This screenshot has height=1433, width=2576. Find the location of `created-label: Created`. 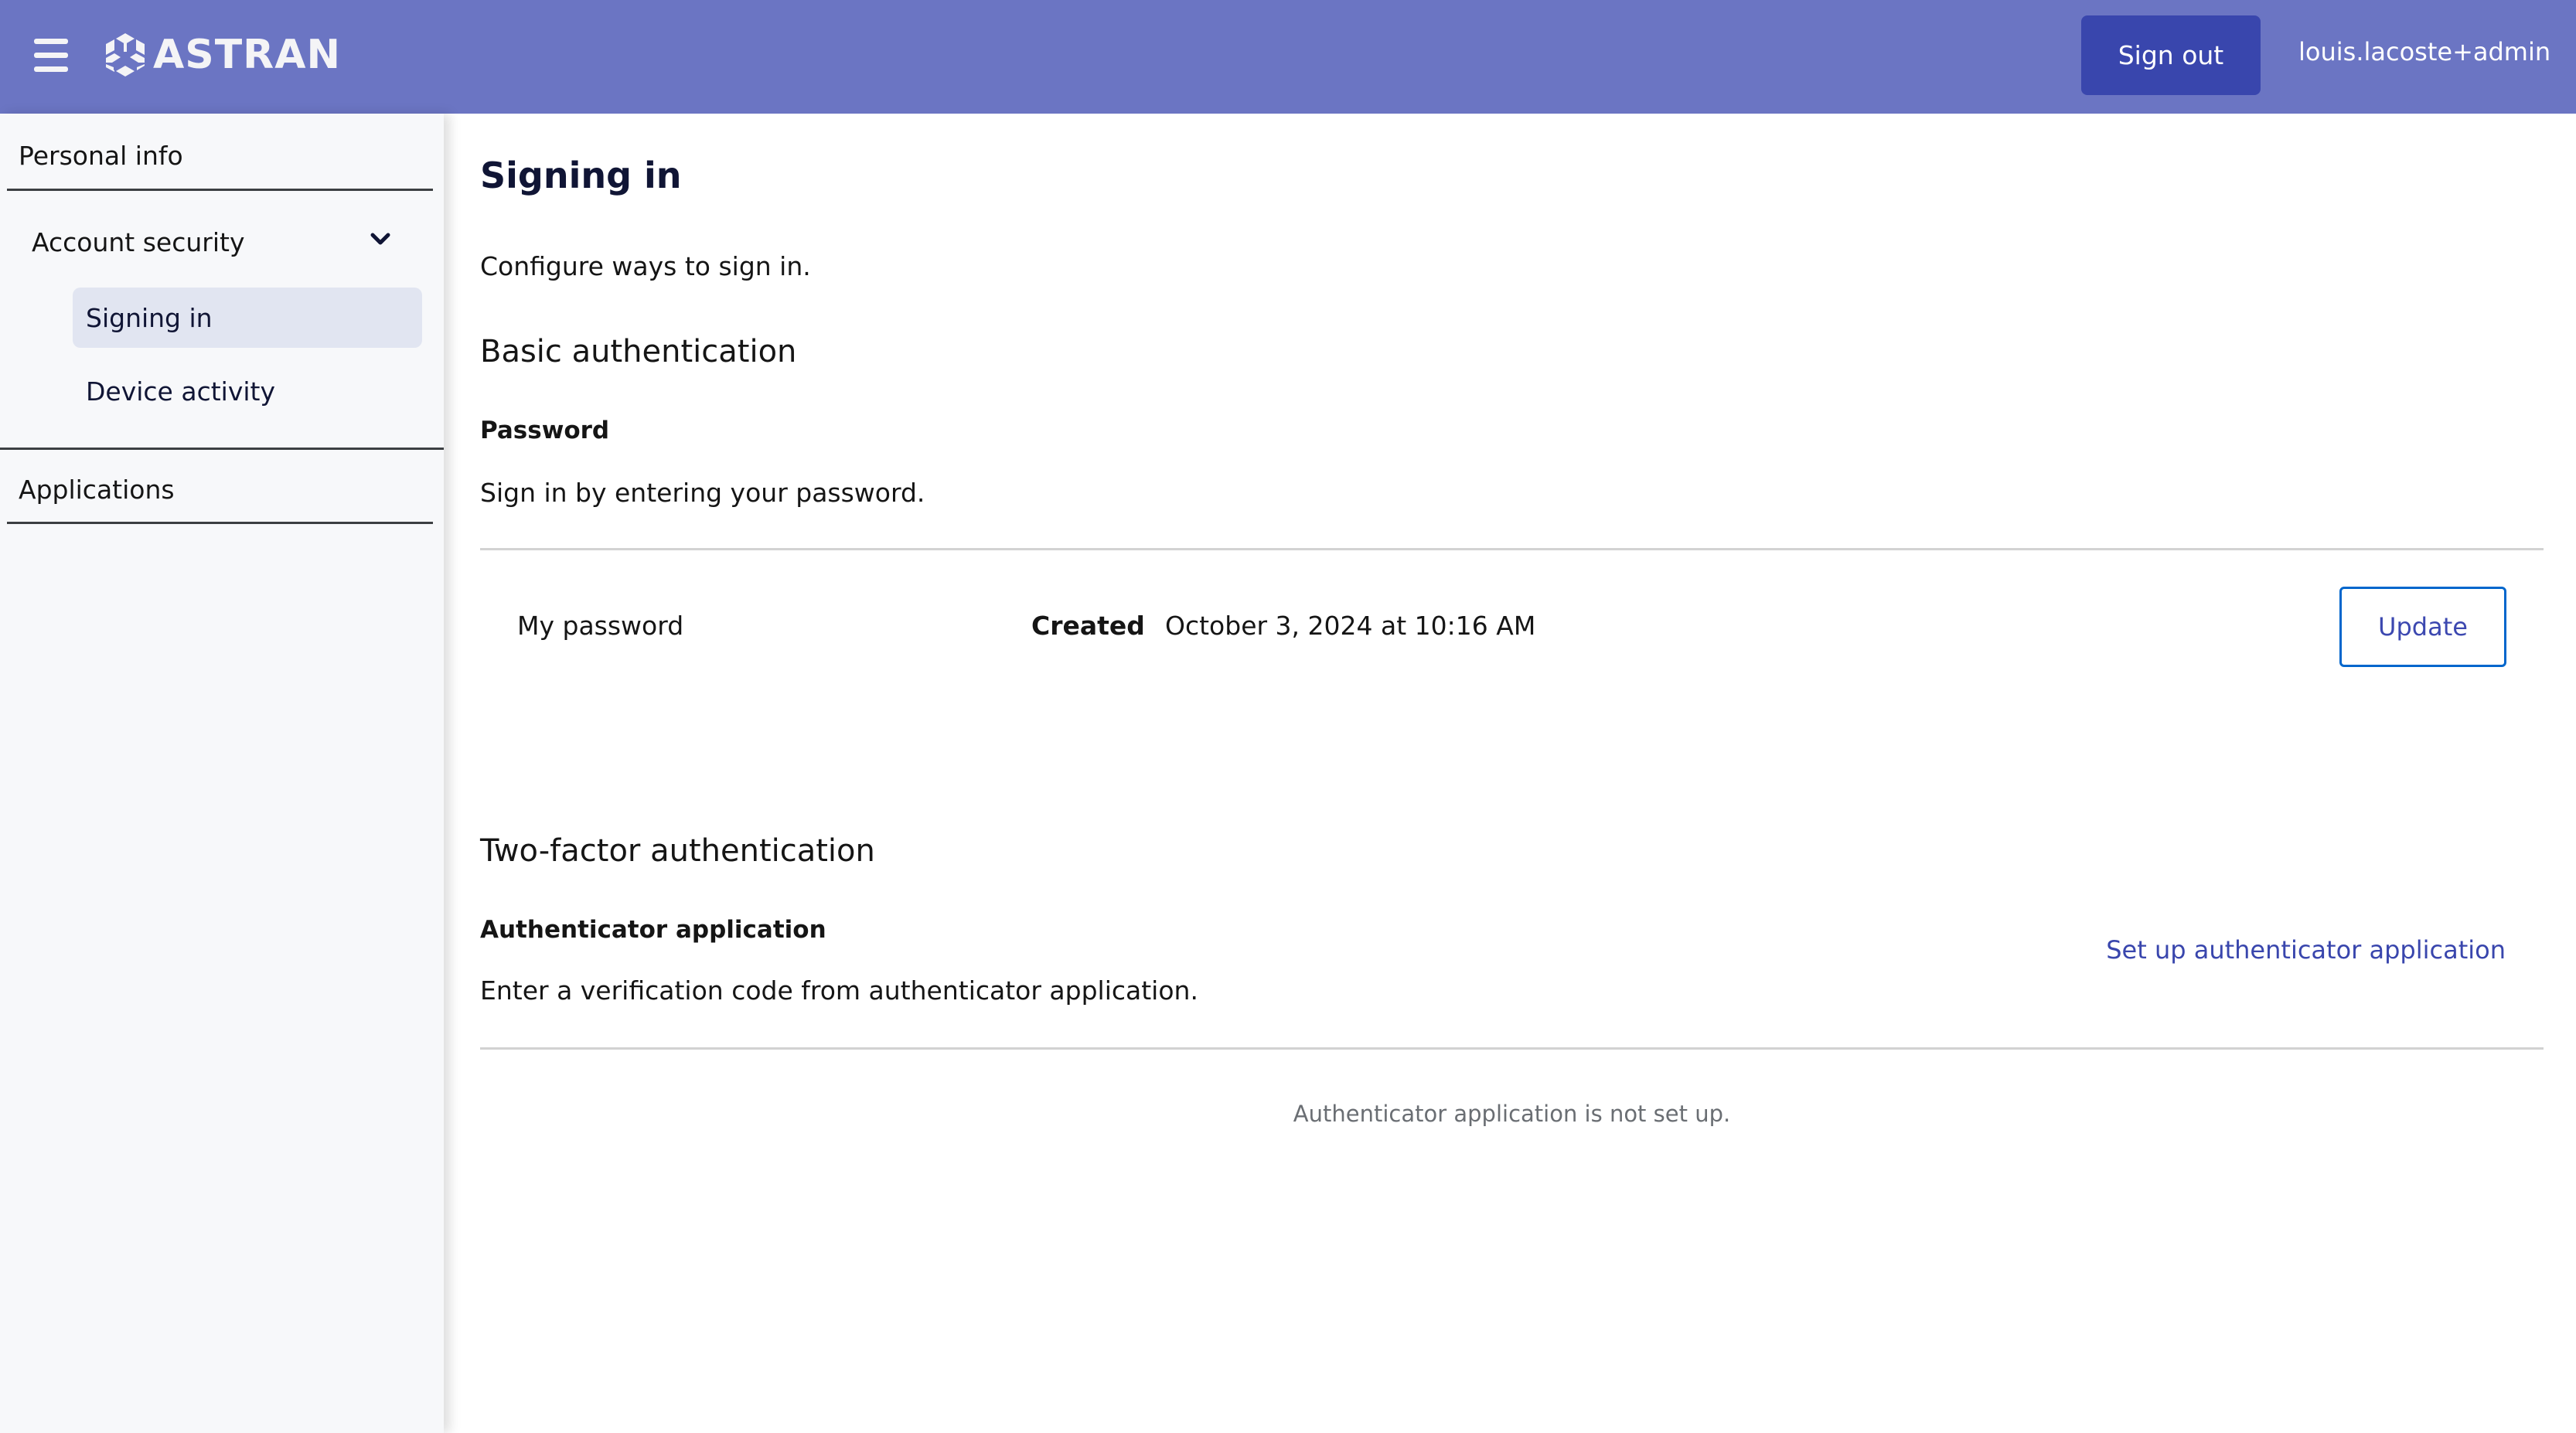

created-label: Created is located at coordinates (1088, 626).